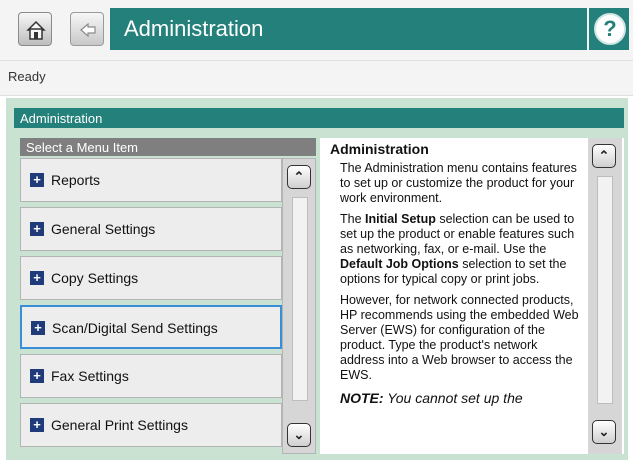 Image resolution: width=633 pixels, height=468 pixels. Describe the element at coordinates (103, 229) in the screenshot. I see `menu-item-label: General Settings` at that location.